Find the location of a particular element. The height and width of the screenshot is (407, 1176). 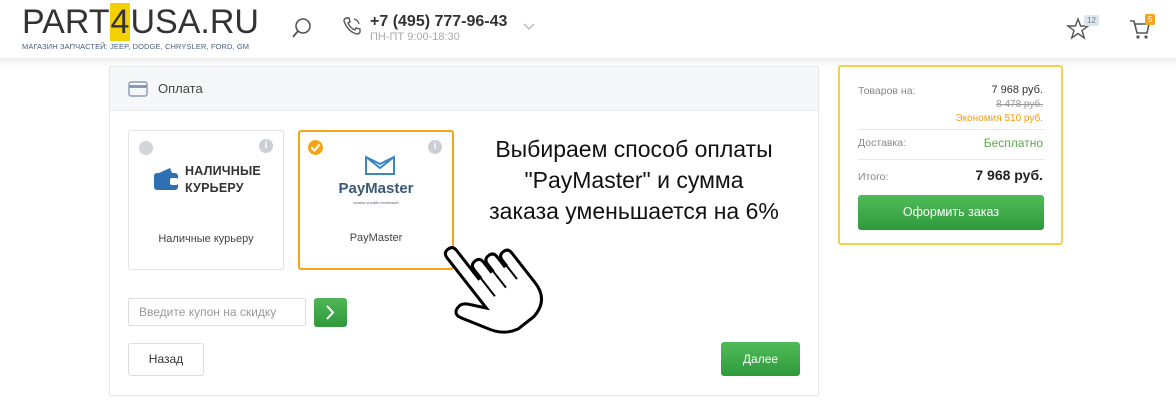

paymaster-logo-icon is located at coordinates (380, 166).